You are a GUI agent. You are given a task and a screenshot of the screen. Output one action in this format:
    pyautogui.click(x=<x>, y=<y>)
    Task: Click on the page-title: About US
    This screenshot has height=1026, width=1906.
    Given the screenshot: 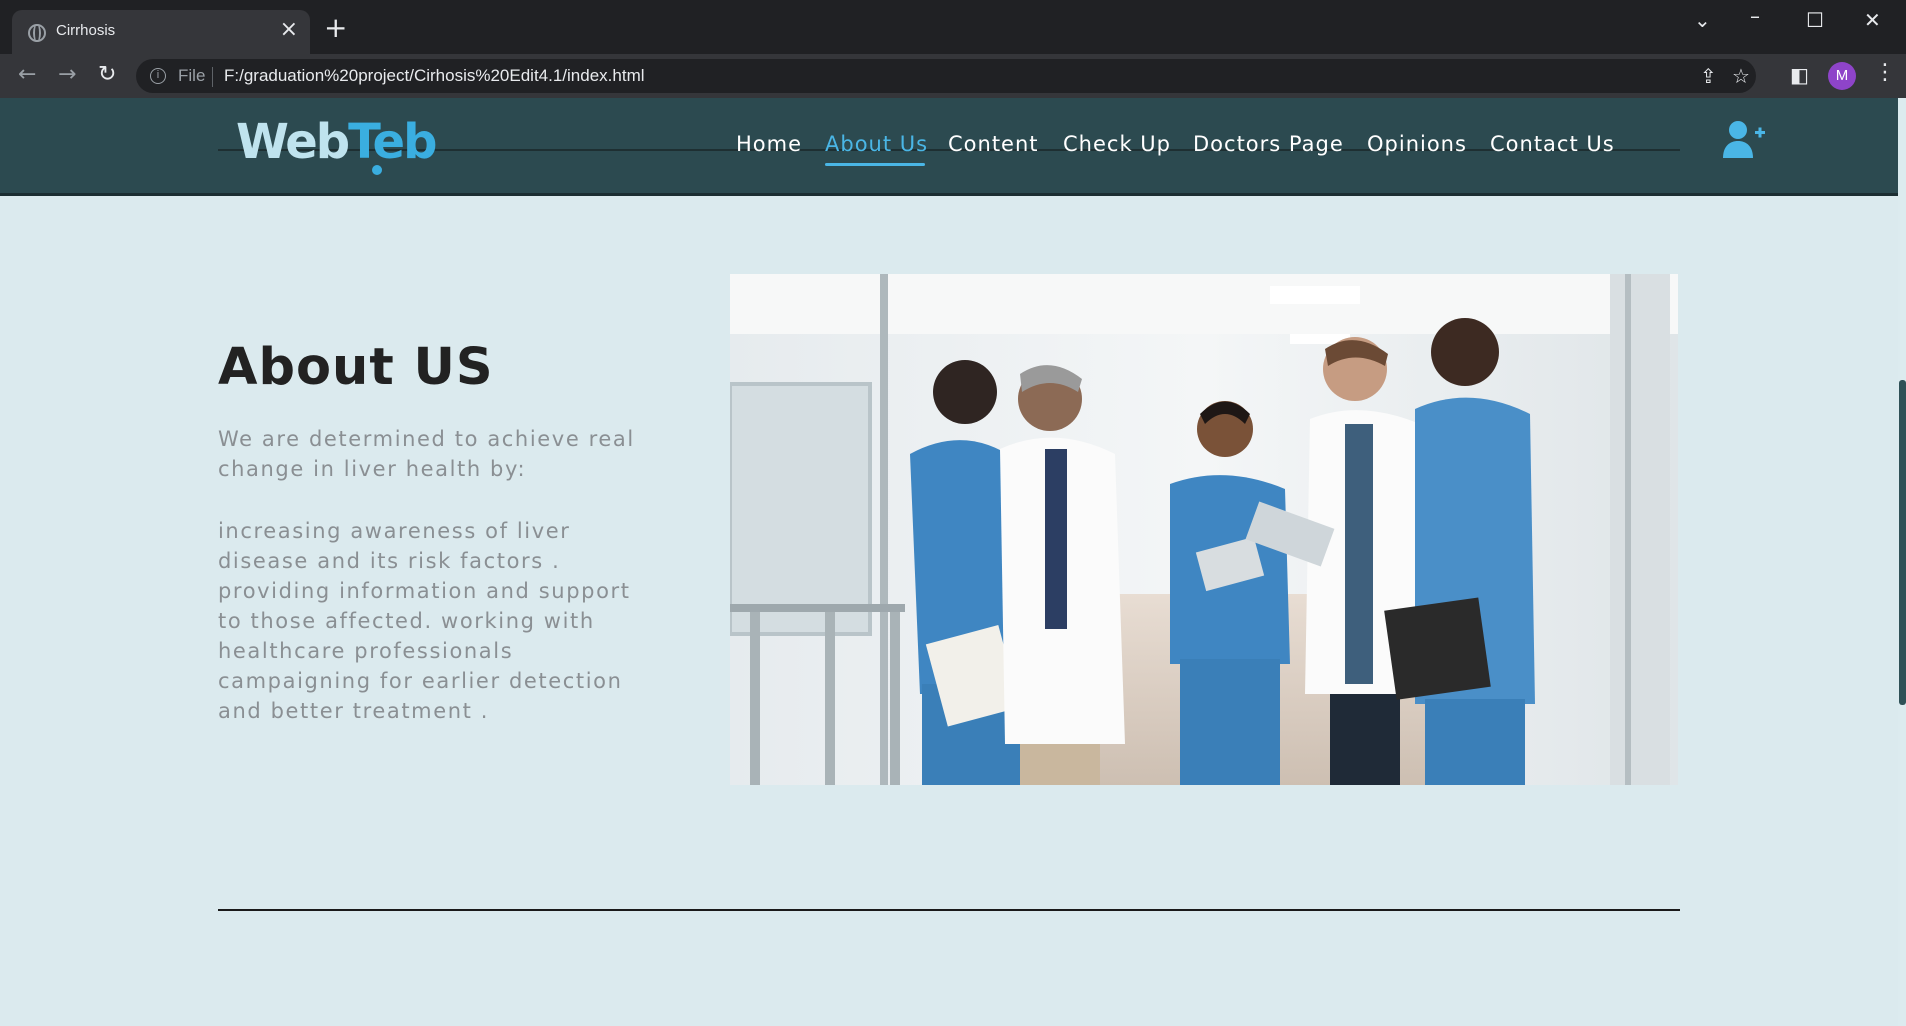 What is the action you would take?
    pyautogui.click(x=356, y=367)
    